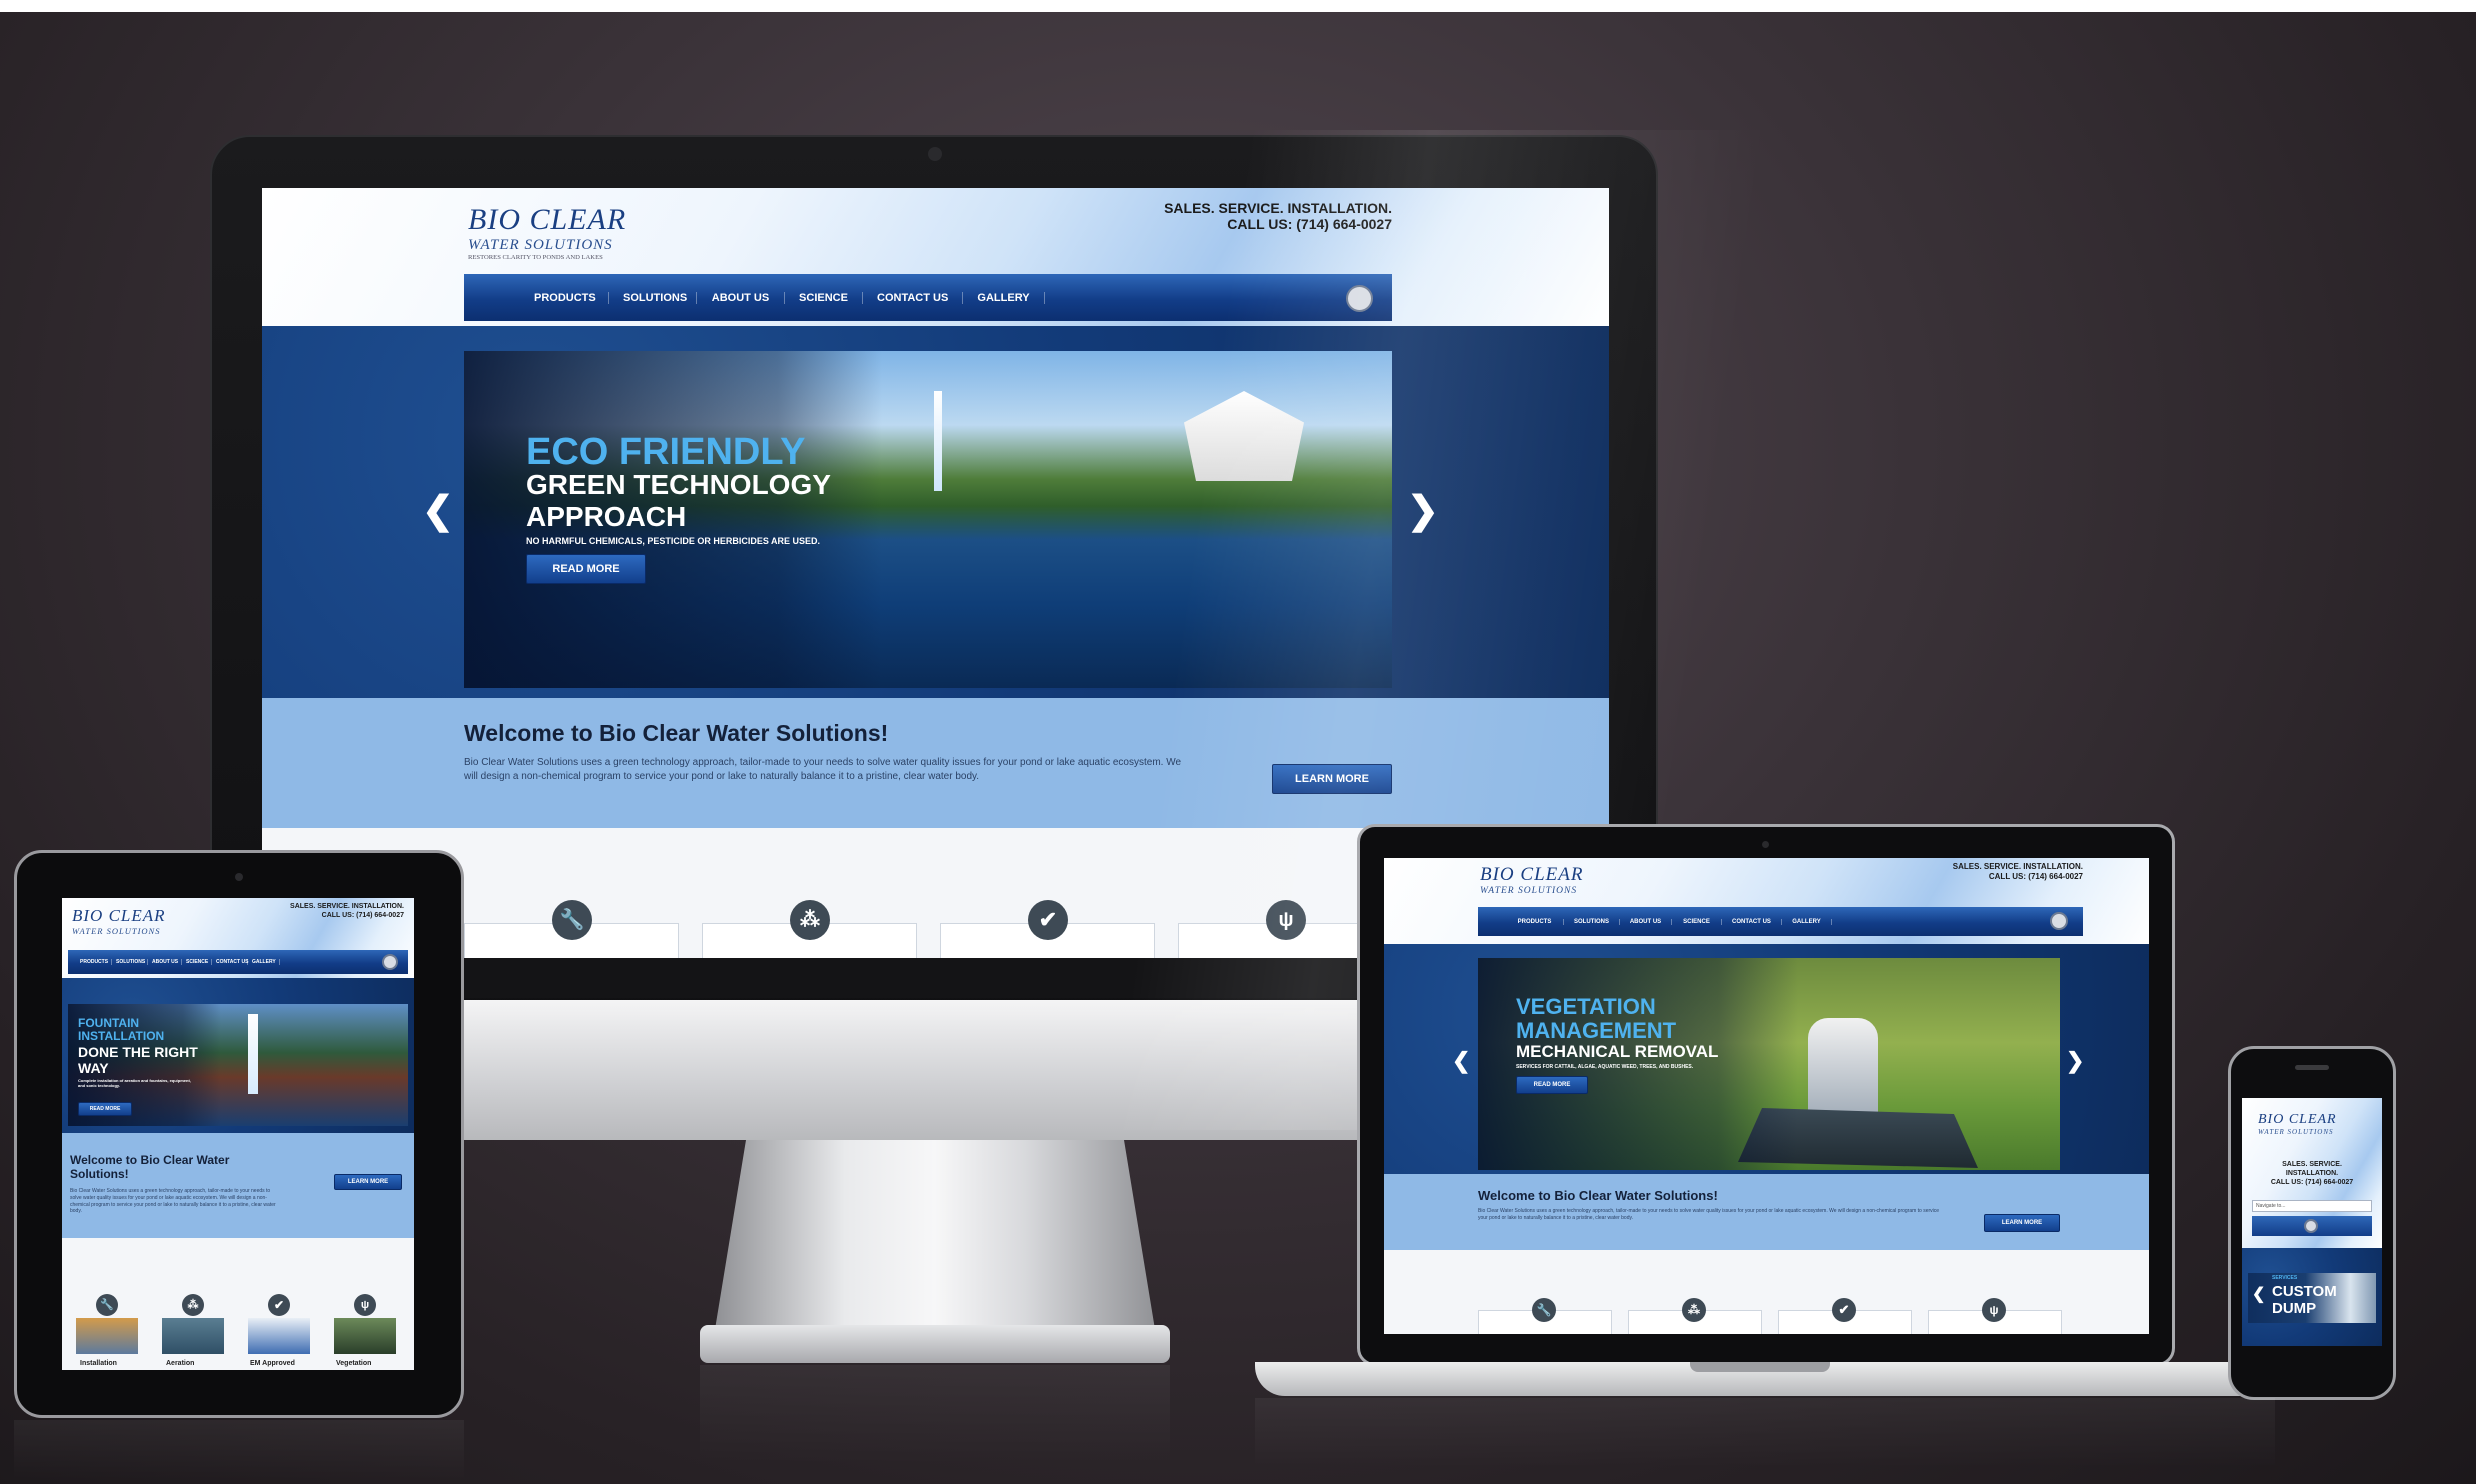 This screenshot has width=2476, height=1484. Describe the element at coordinates (1423, 510) in the screenshot. I see `slider-next-arrow: ❯` at that location.